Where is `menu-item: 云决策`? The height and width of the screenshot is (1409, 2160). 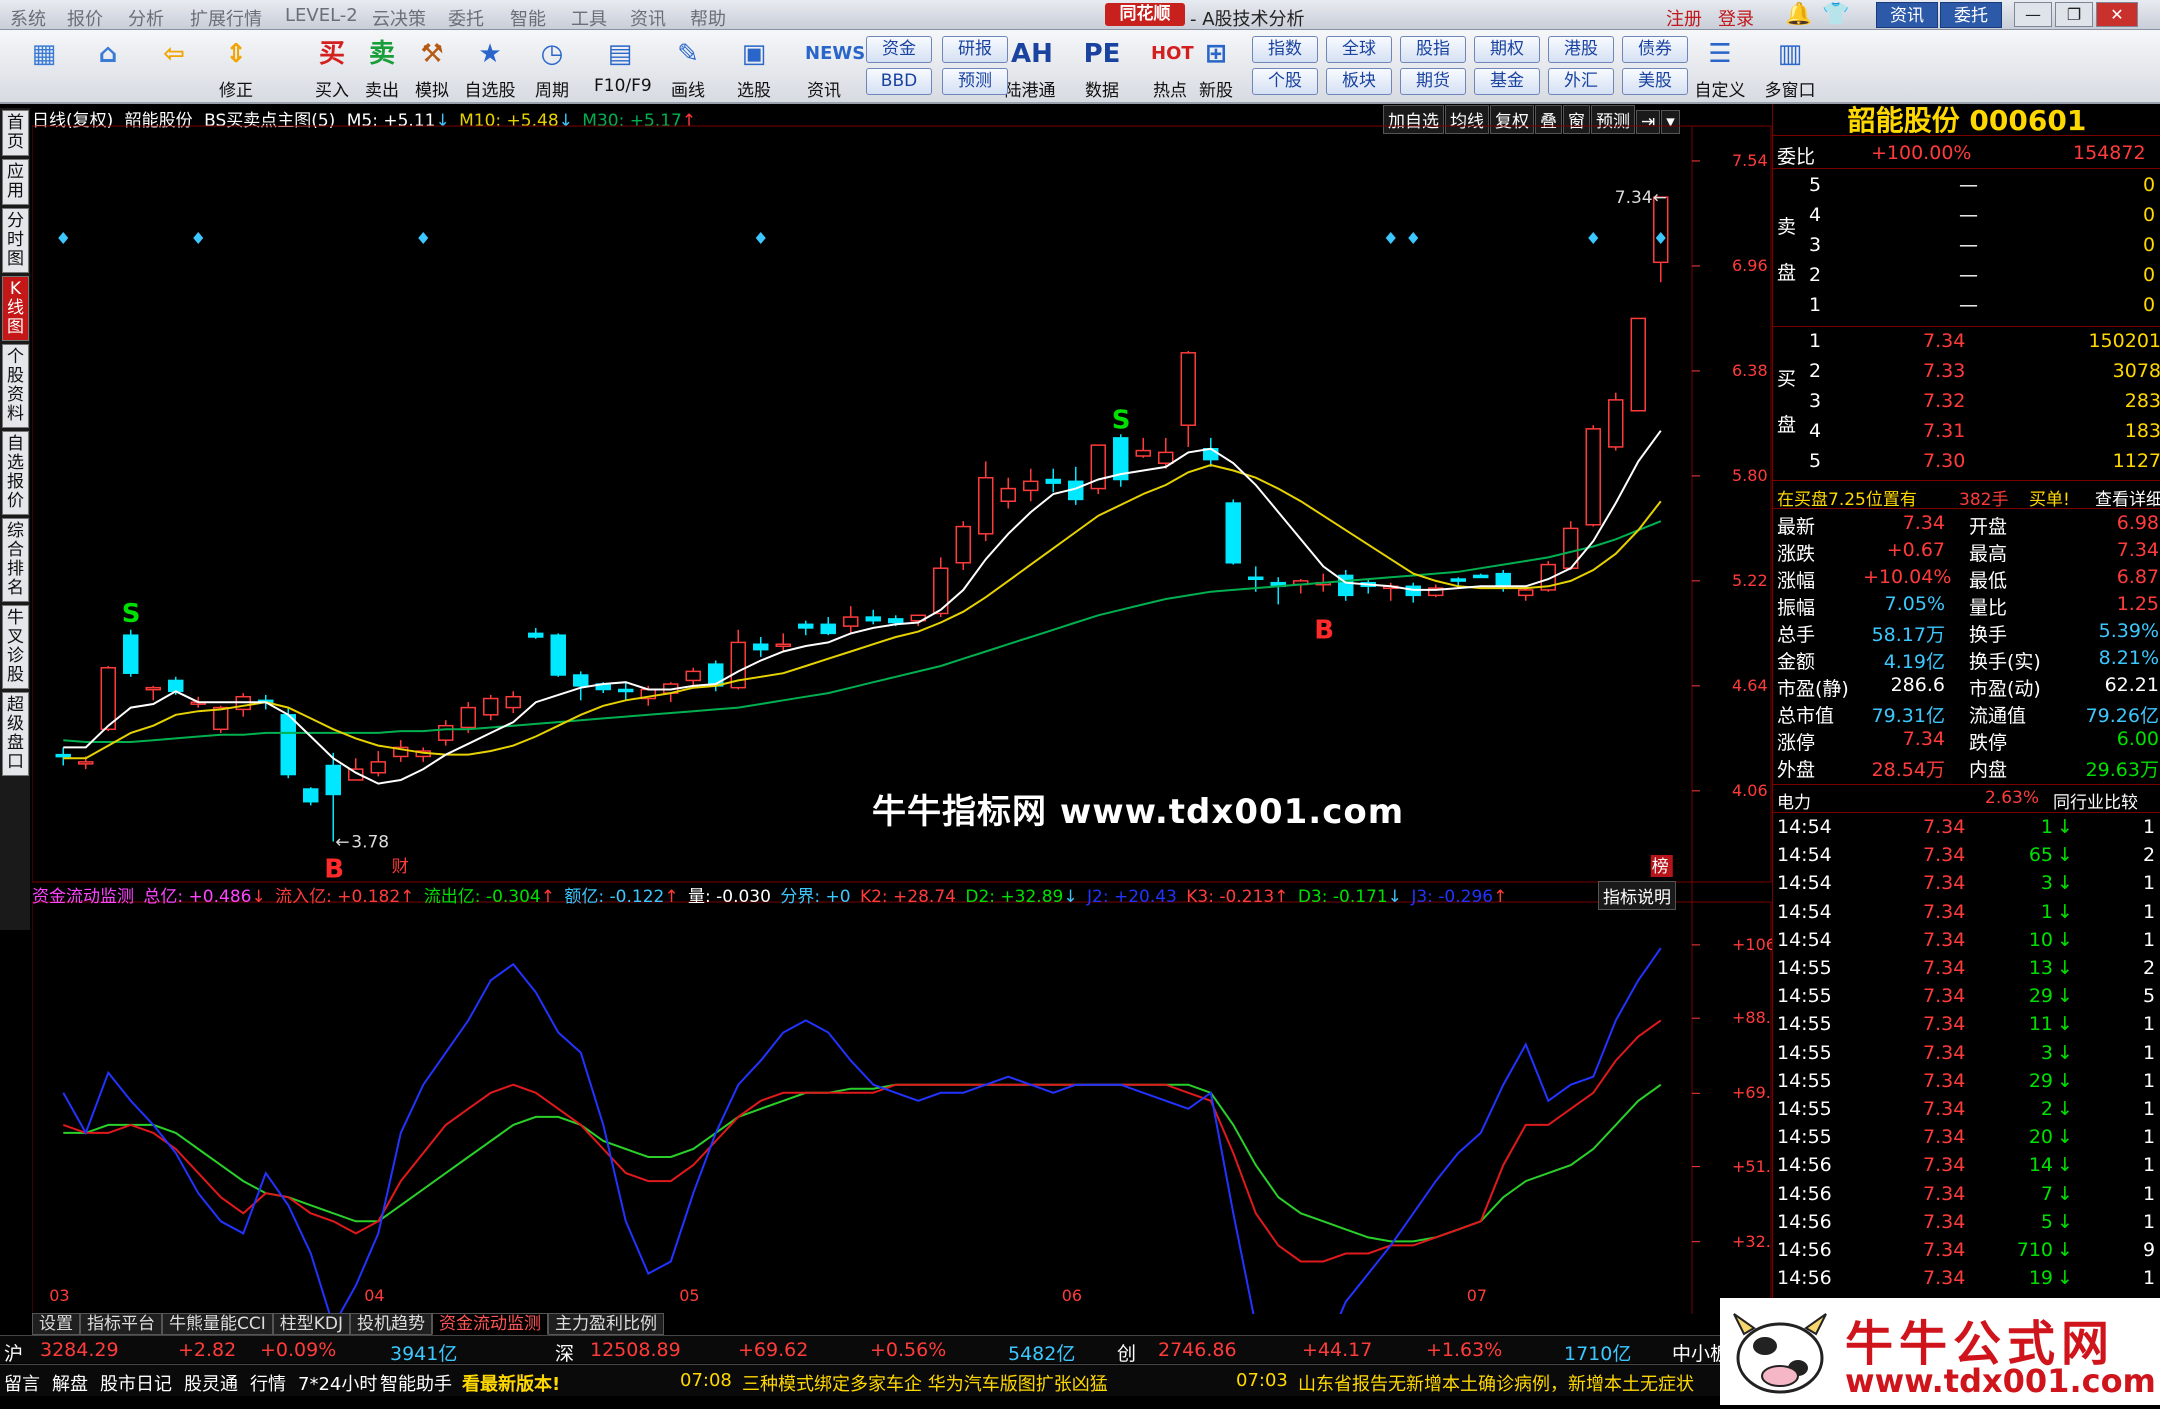 menu-item: 云决策 is located at coordinates (399, 18).